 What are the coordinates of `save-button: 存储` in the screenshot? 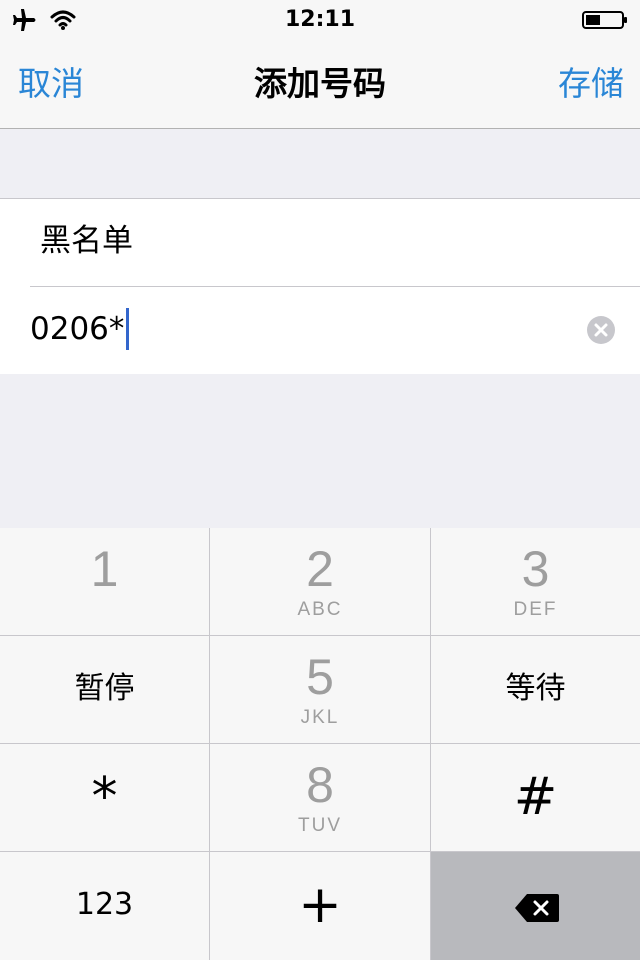 It's located at (591, 84).